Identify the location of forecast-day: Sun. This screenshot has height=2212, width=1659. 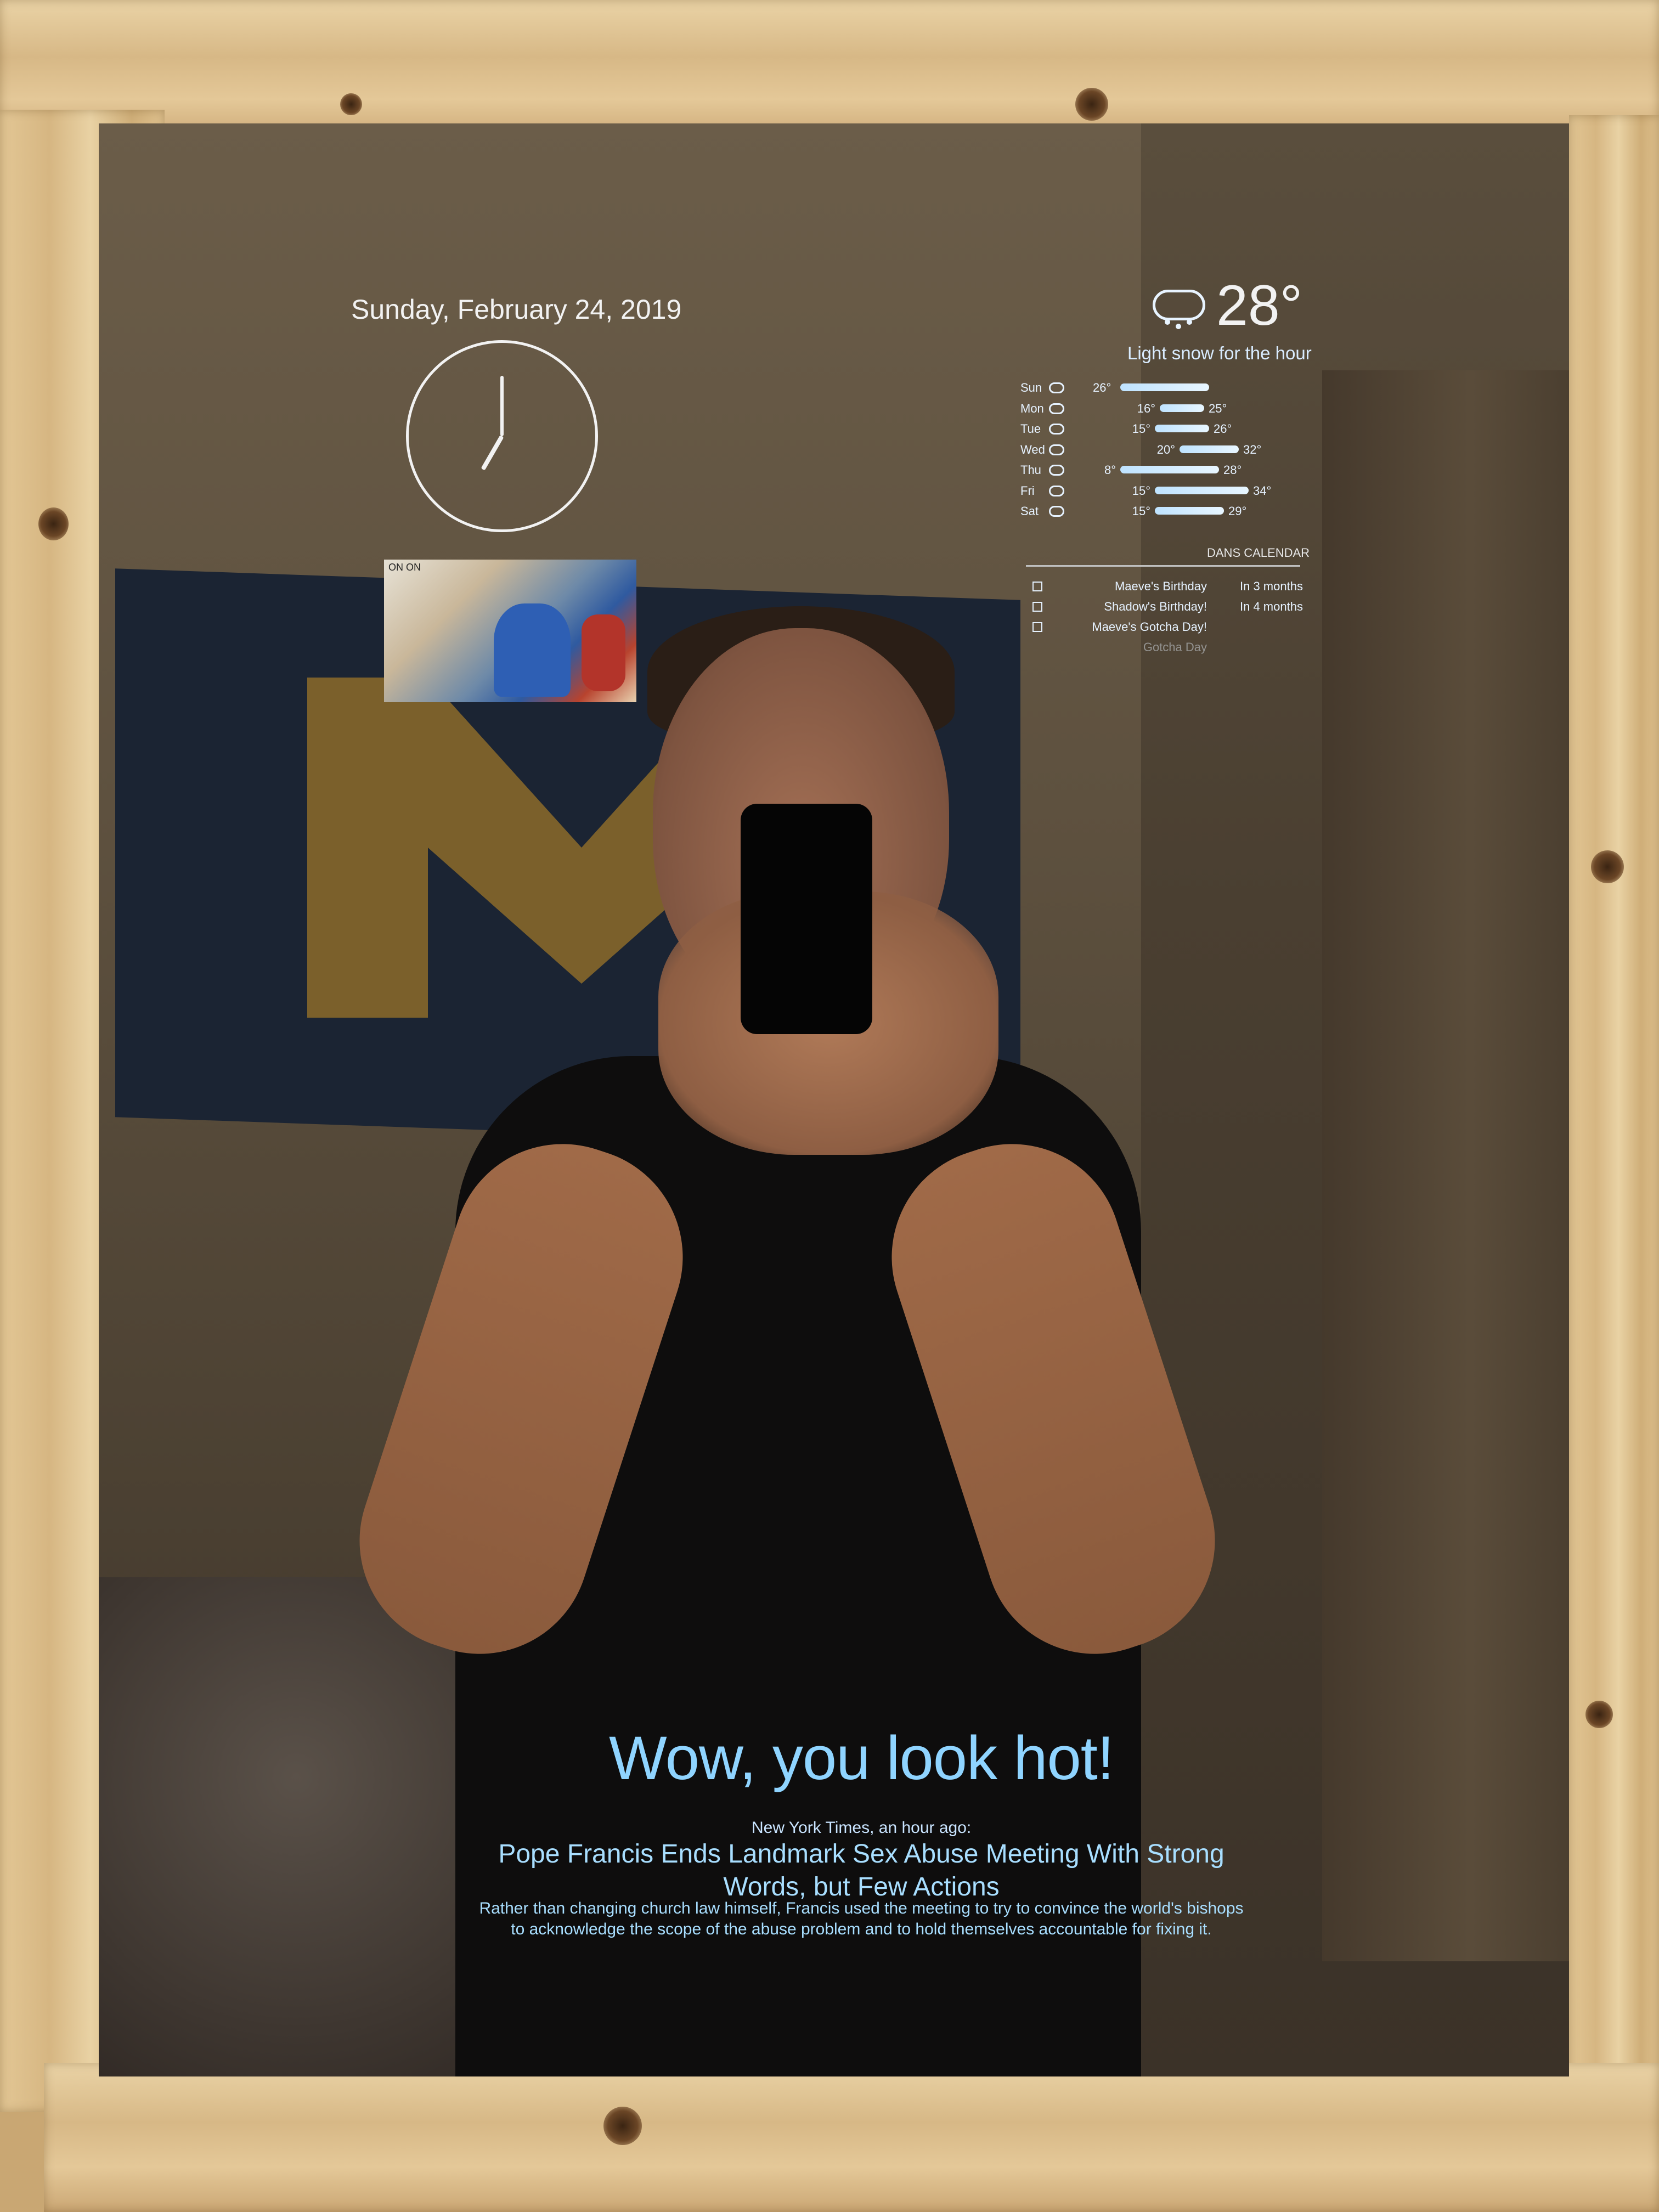
(1031, 387).